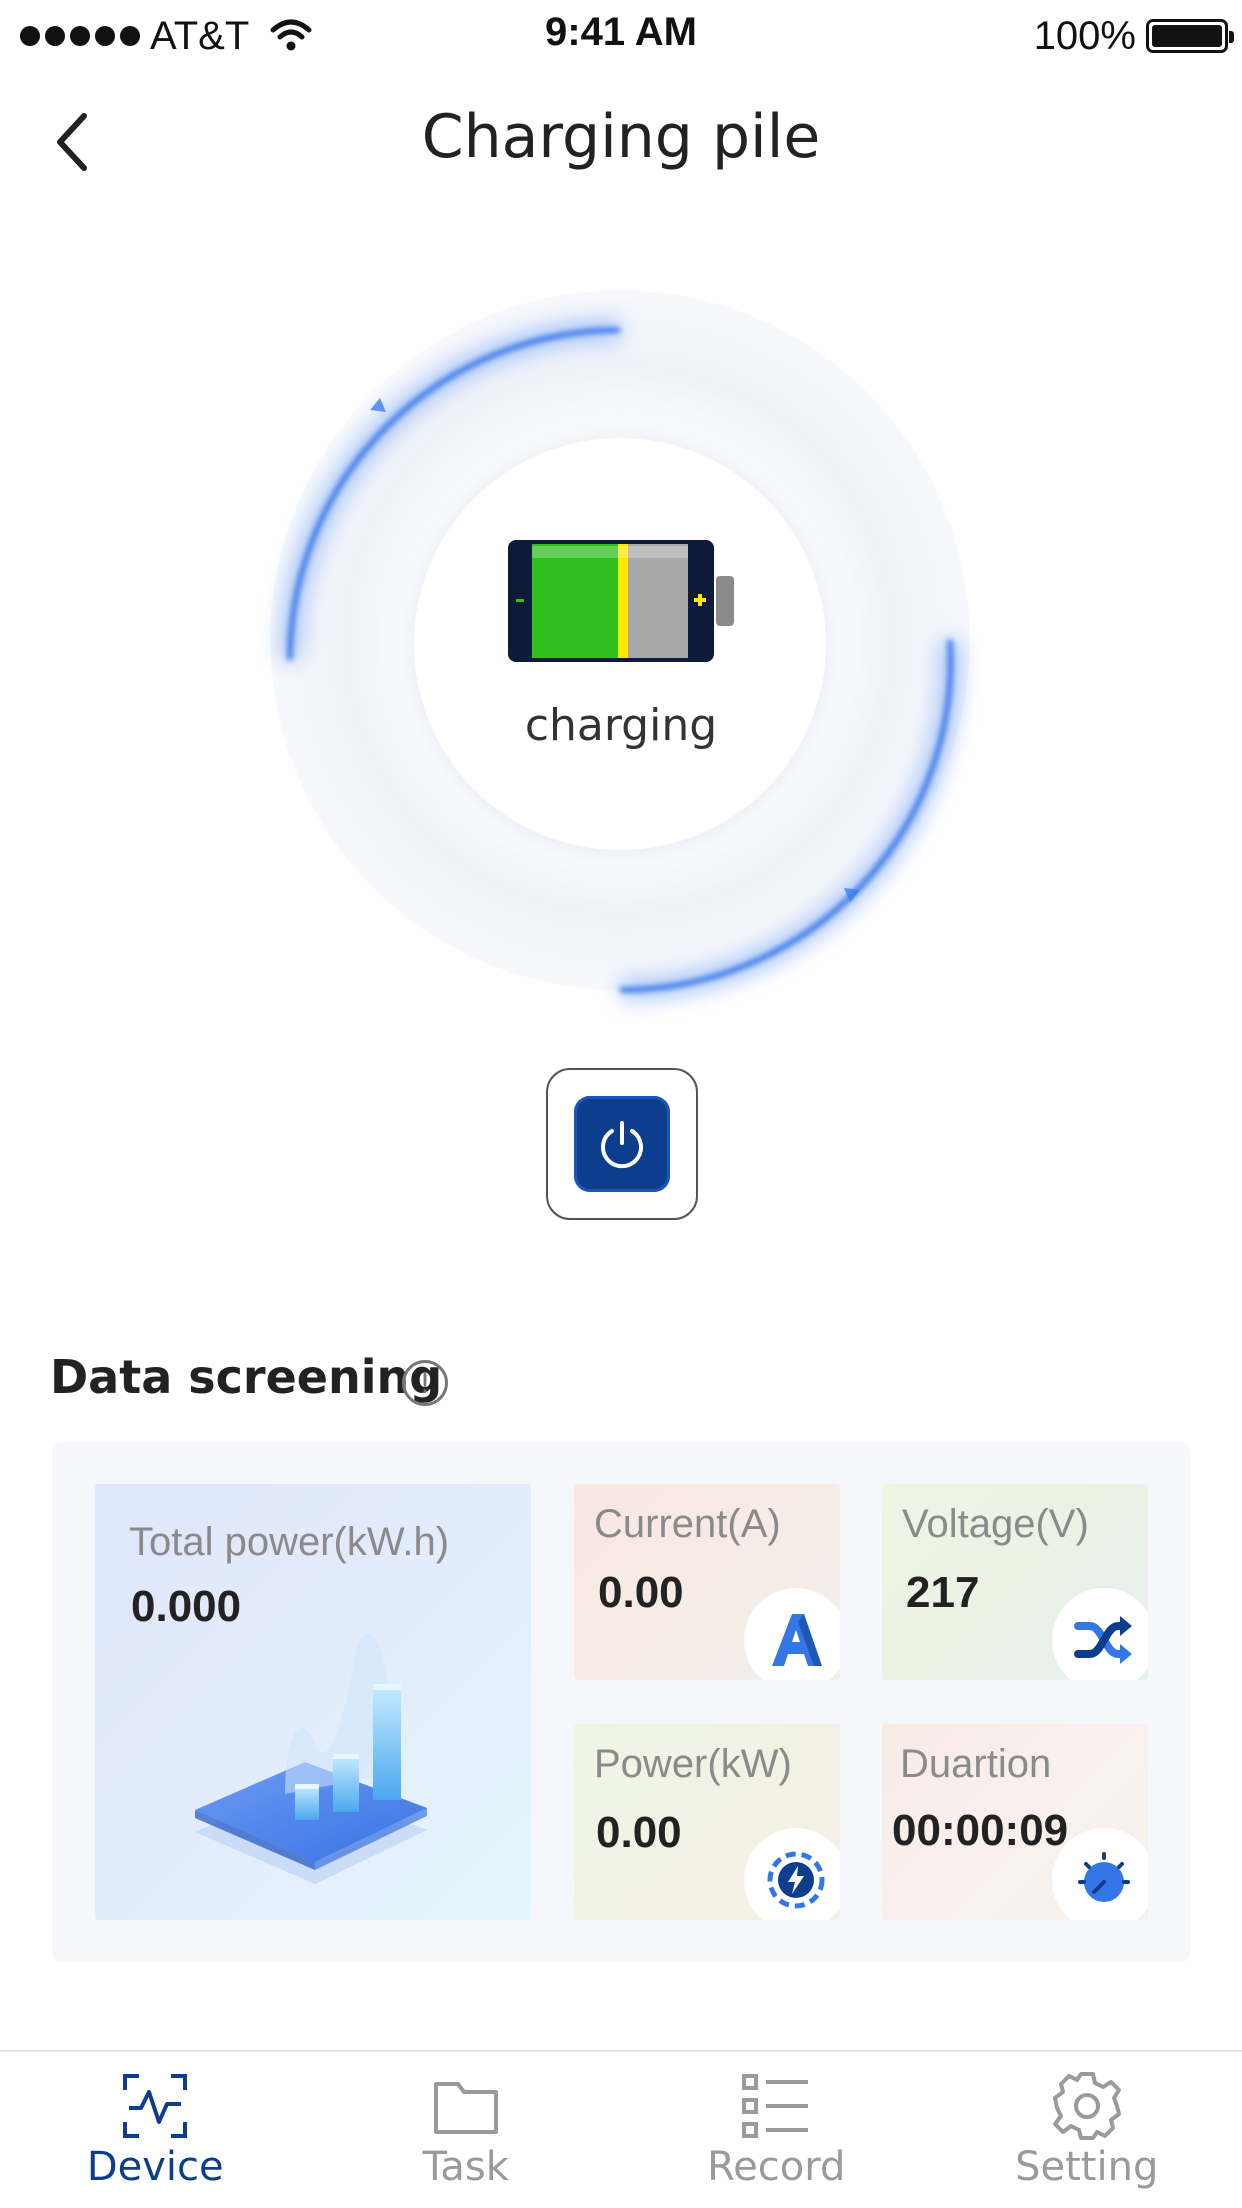 Image resolution: width=1242 pixels, height=2208 pixels. I want to click on power-button-inner, so click(622, 1144).